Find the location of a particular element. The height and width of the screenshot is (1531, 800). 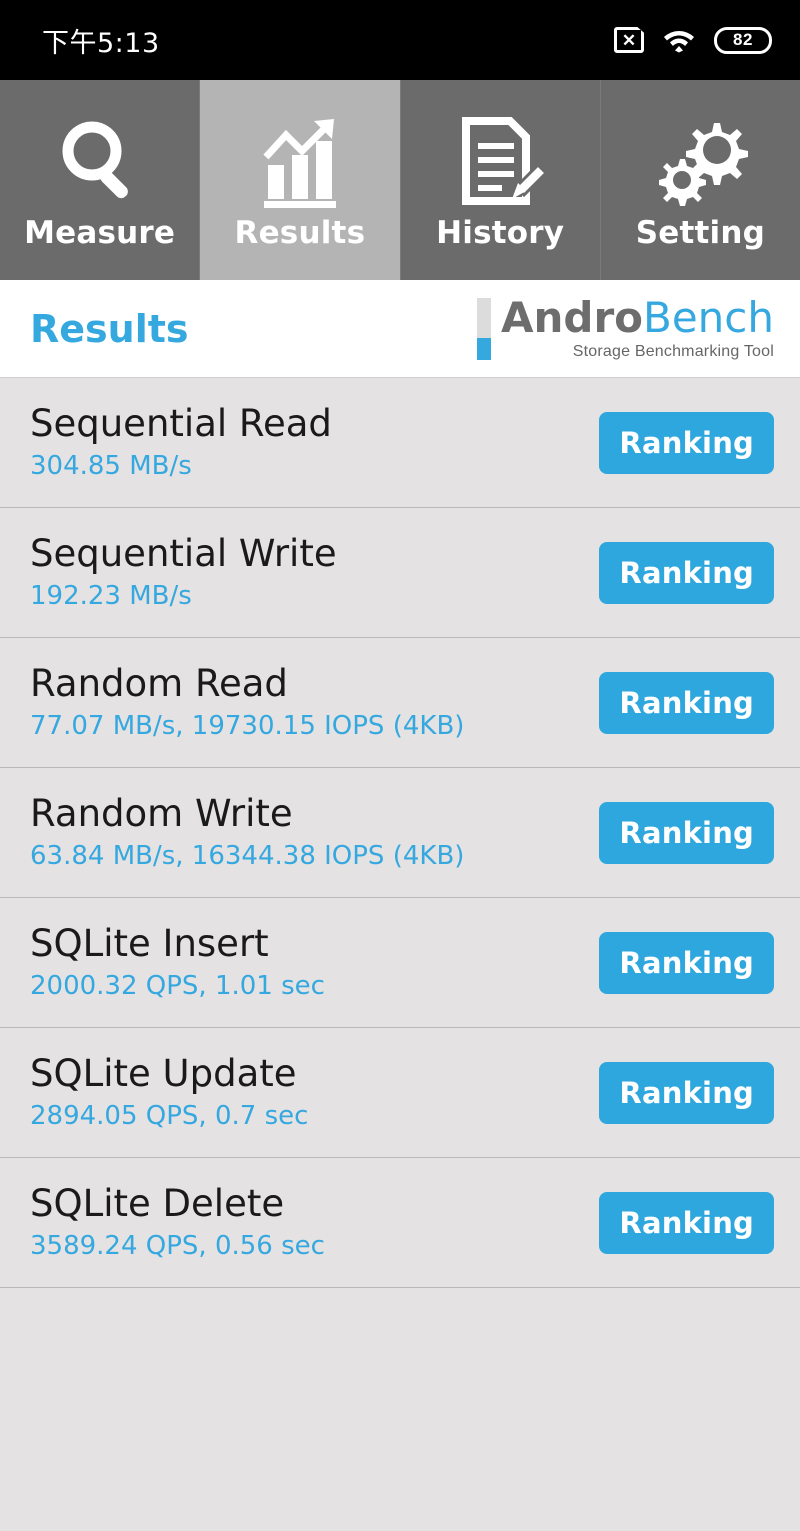

battery-icon: 82 is located at coordinates (743, 40).